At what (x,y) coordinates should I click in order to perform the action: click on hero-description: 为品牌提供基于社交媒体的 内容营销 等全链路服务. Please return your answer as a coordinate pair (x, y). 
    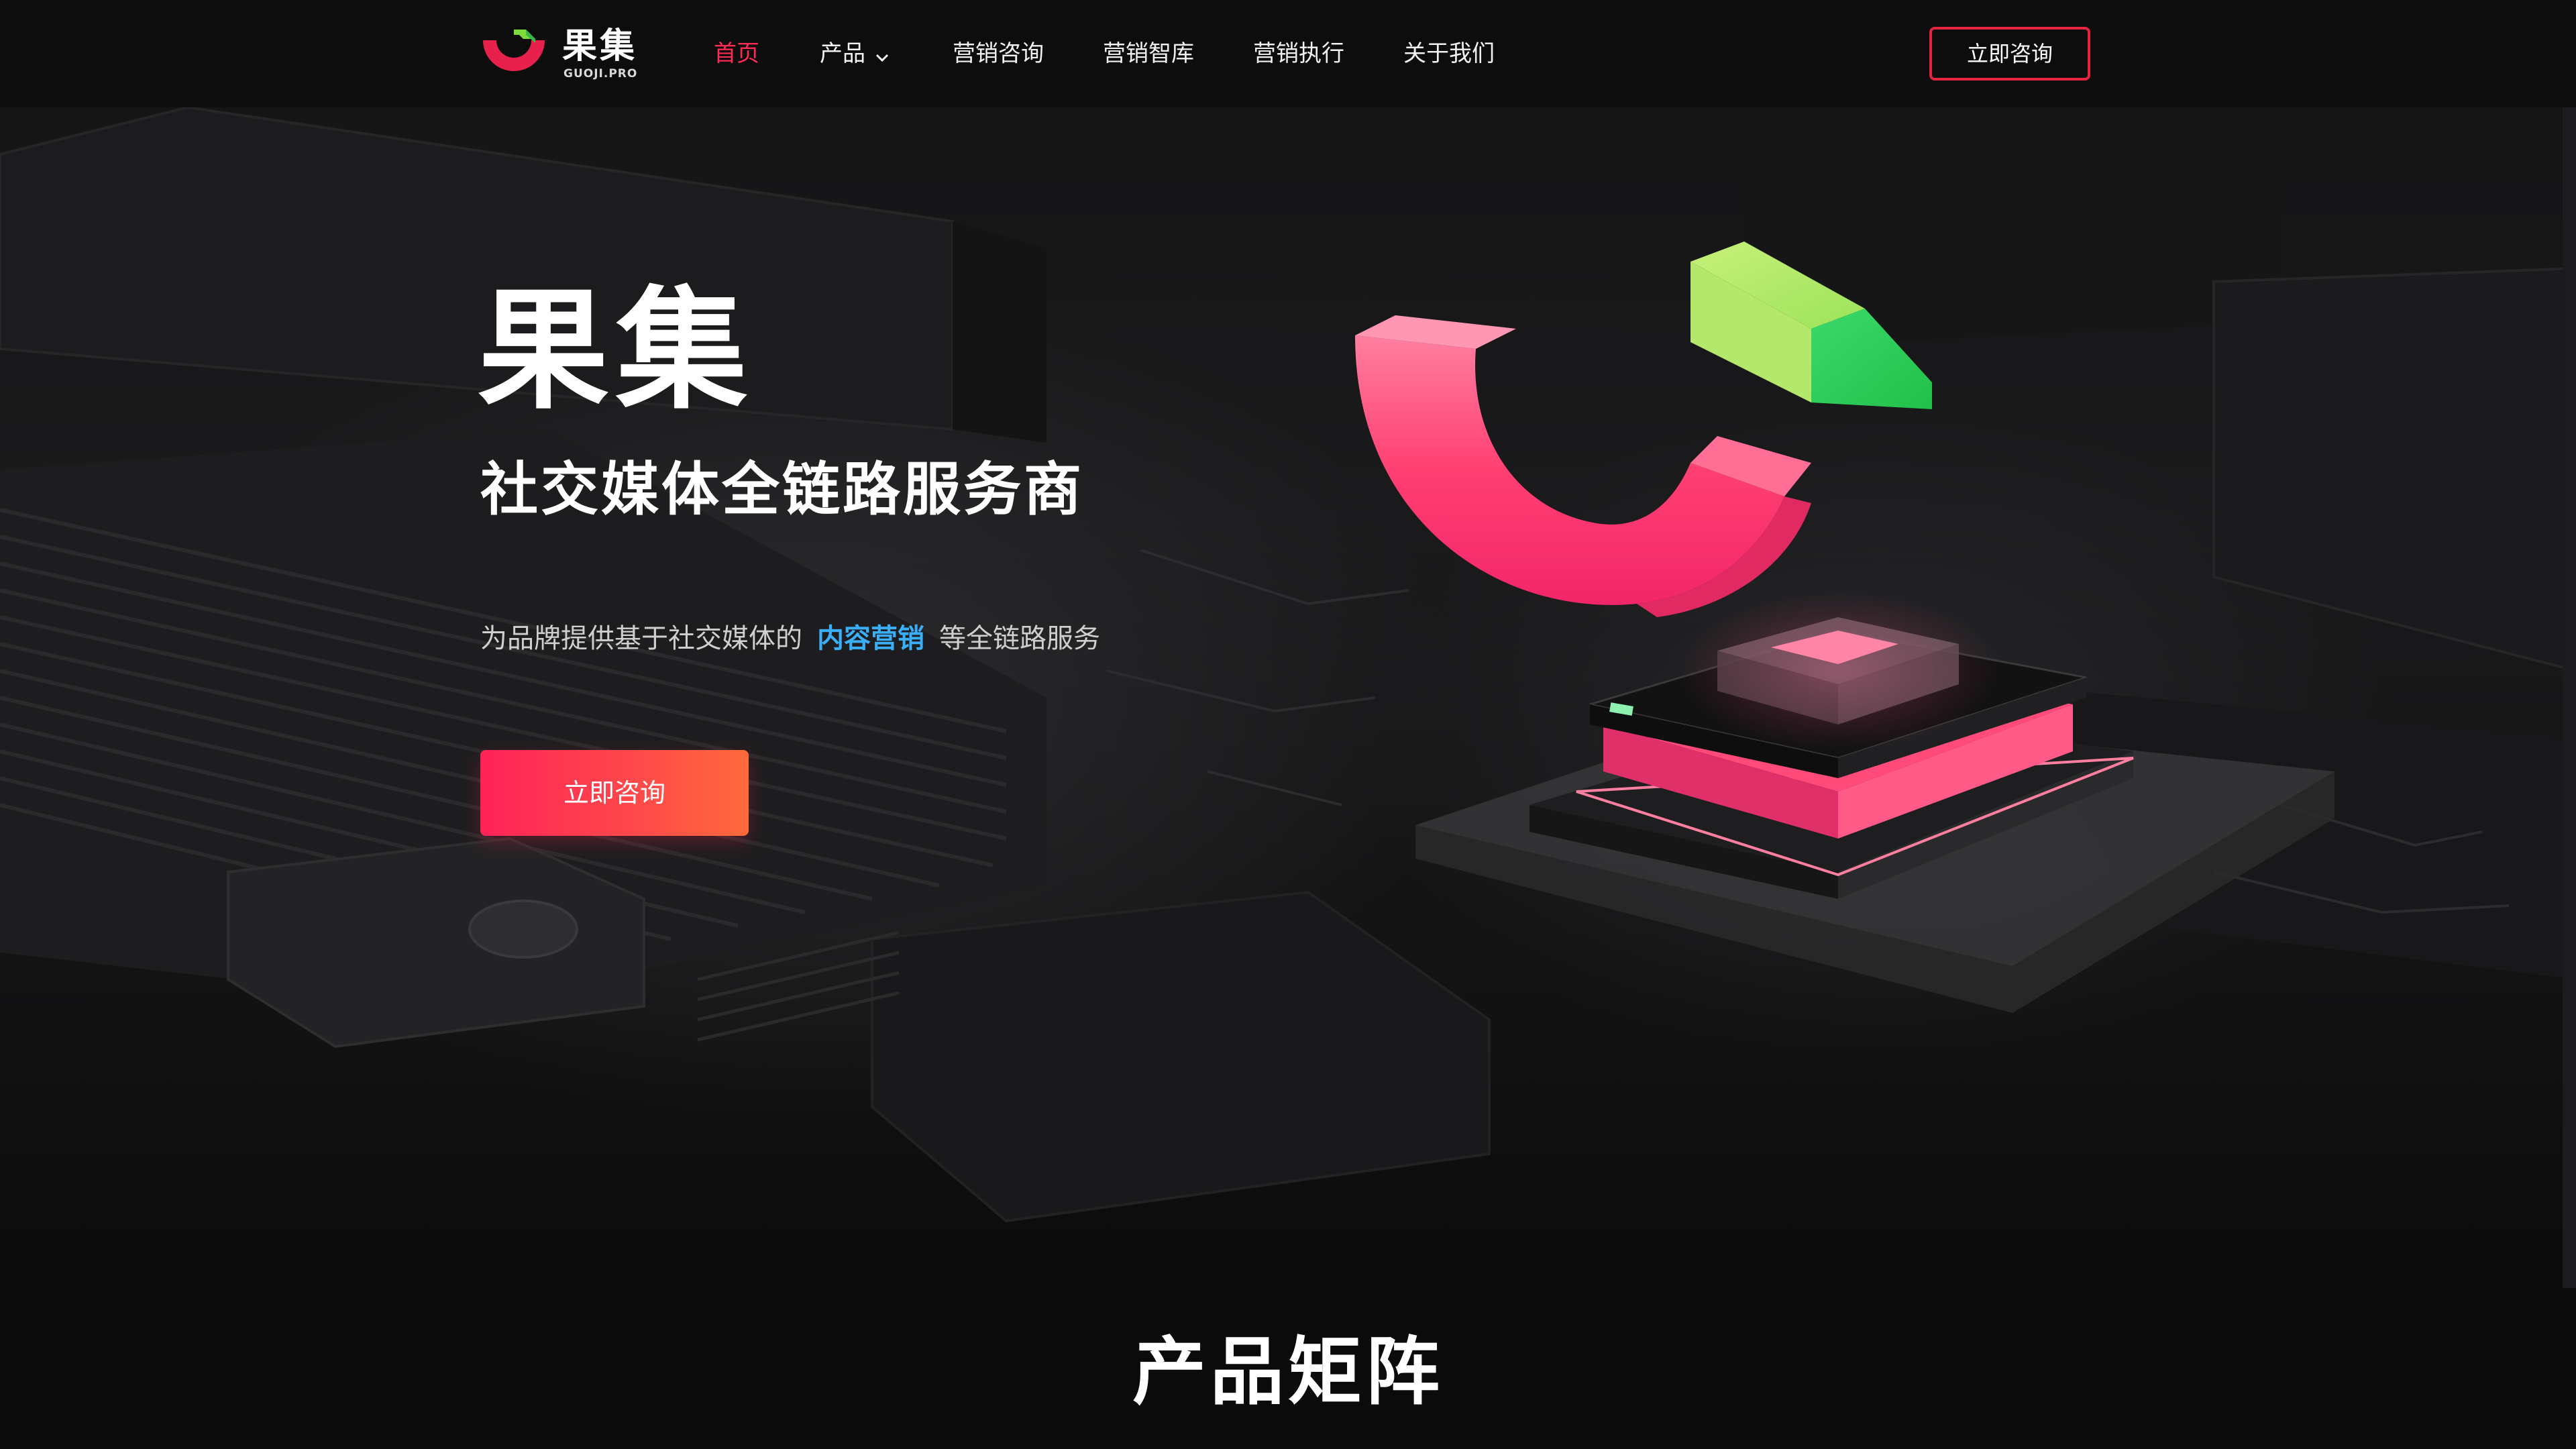
    Looking at the image, I should click on (790, 639).